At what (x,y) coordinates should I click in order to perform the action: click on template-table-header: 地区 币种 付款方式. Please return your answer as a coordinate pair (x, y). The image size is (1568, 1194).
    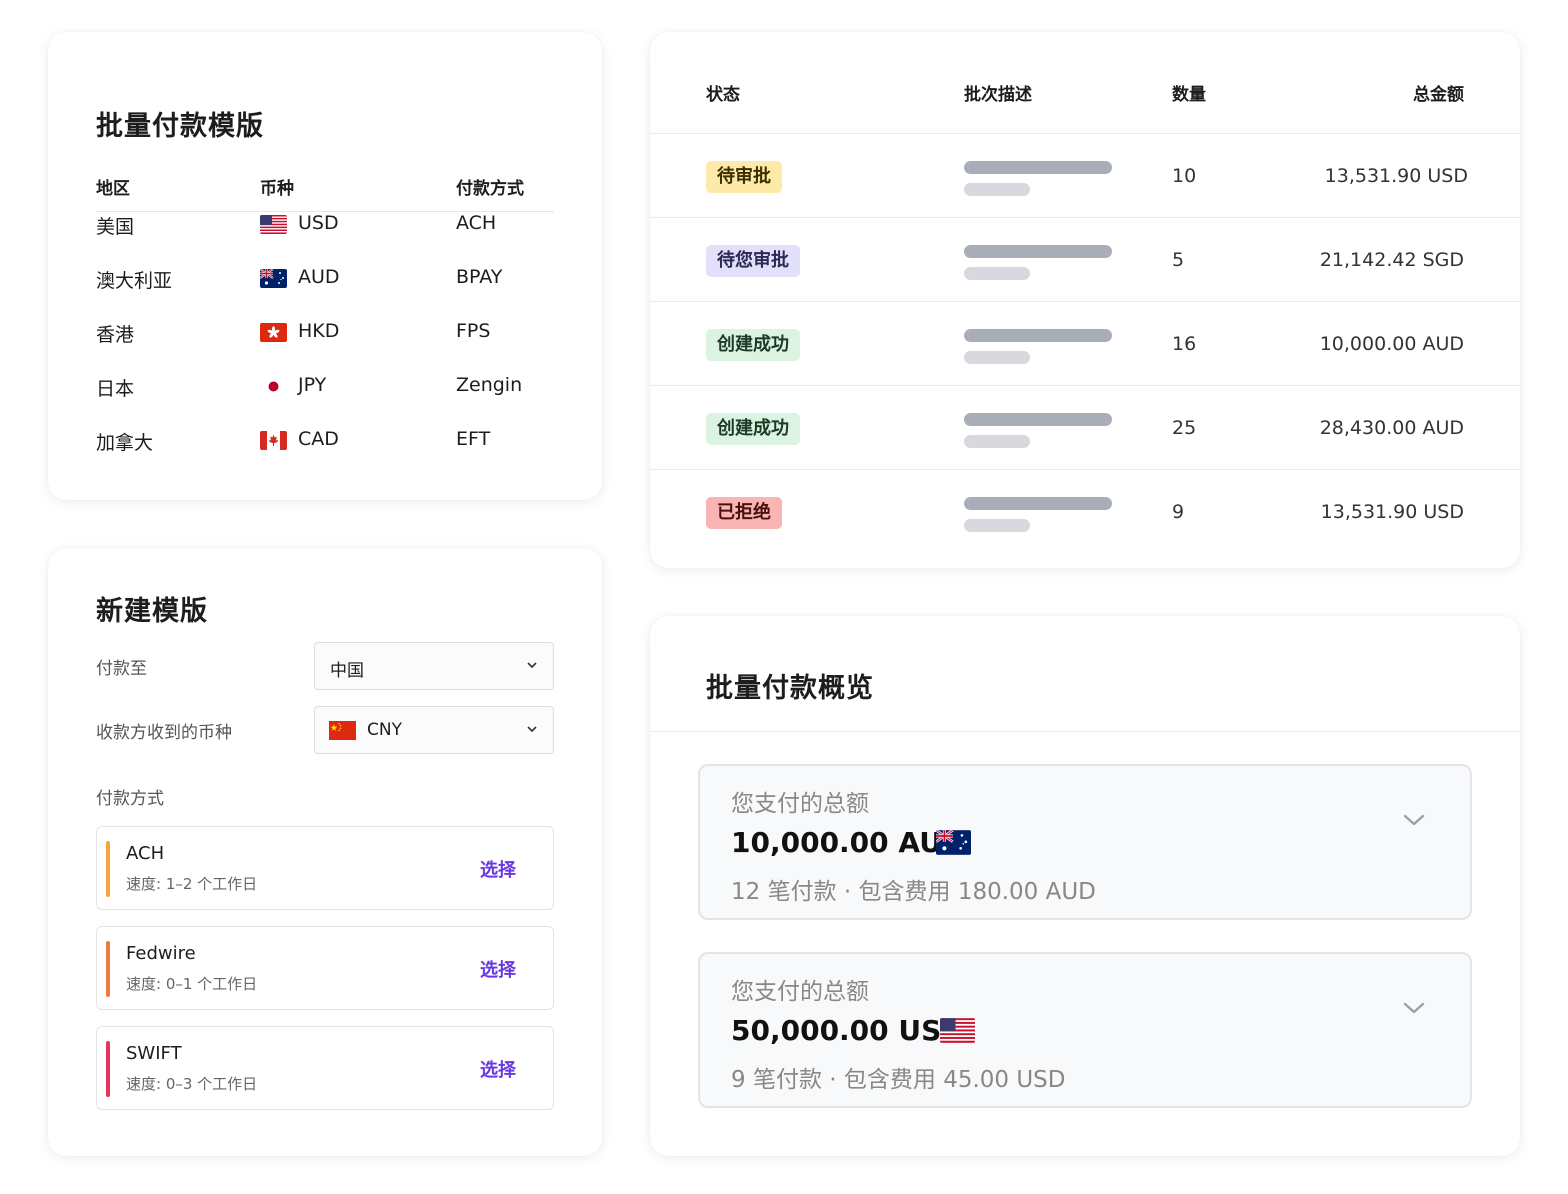
    Looking at the image, I should click on (325, 193).